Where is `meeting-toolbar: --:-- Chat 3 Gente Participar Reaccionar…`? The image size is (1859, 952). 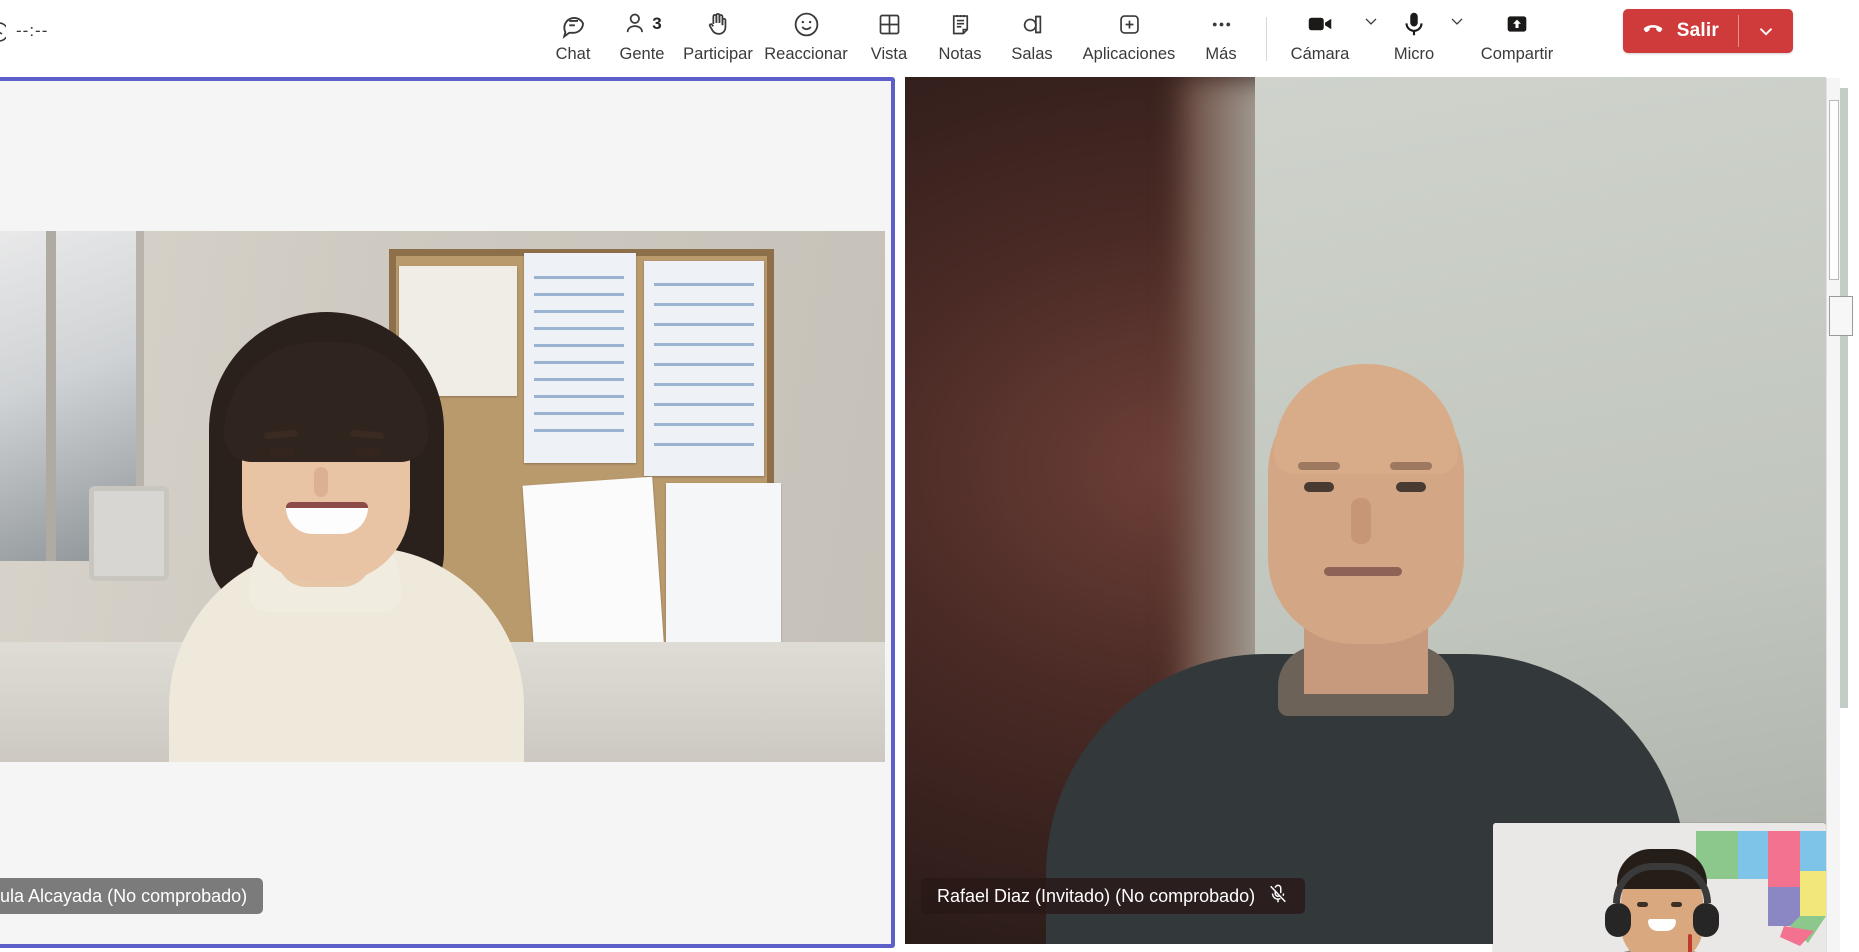 meeting-toolbar: --:-- Chat 3 Gente Participar Reaccionar… is located at coordinates (913, 38).